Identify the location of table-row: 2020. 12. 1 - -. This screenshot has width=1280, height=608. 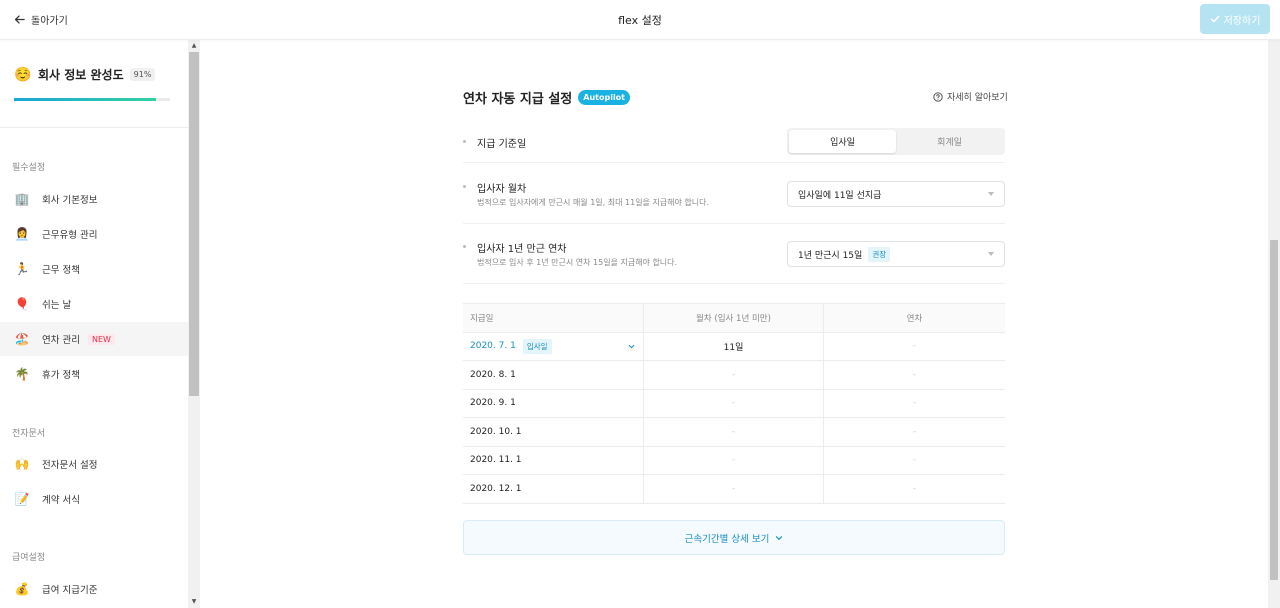
(734, 489).